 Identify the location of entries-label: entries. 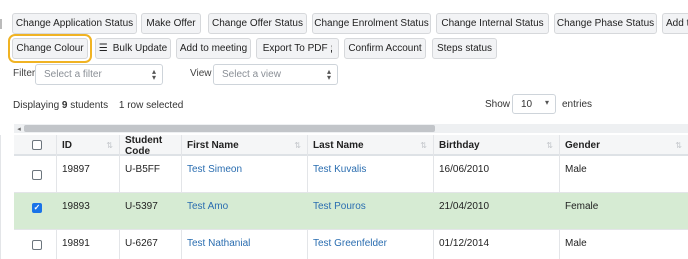
(577, 104).